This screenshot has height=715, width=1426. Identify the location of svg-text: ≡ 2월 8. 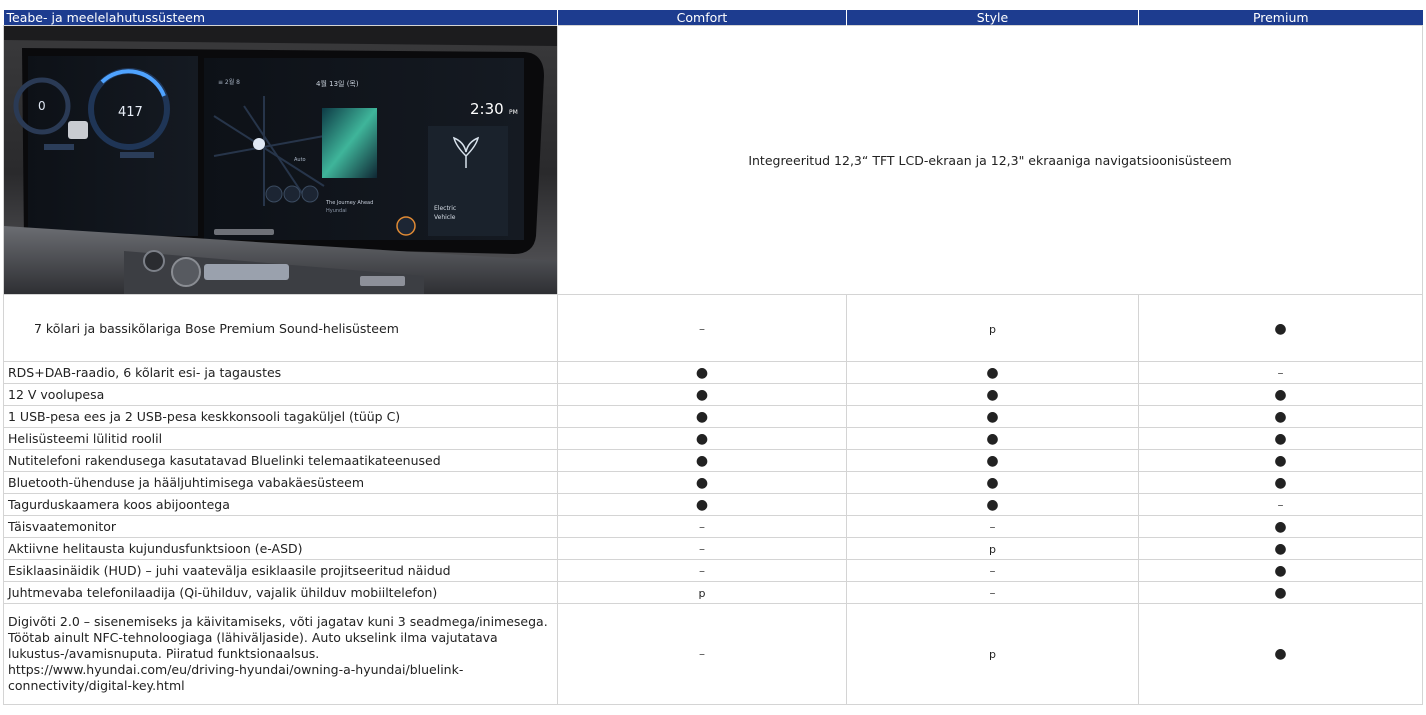
(229, 82).